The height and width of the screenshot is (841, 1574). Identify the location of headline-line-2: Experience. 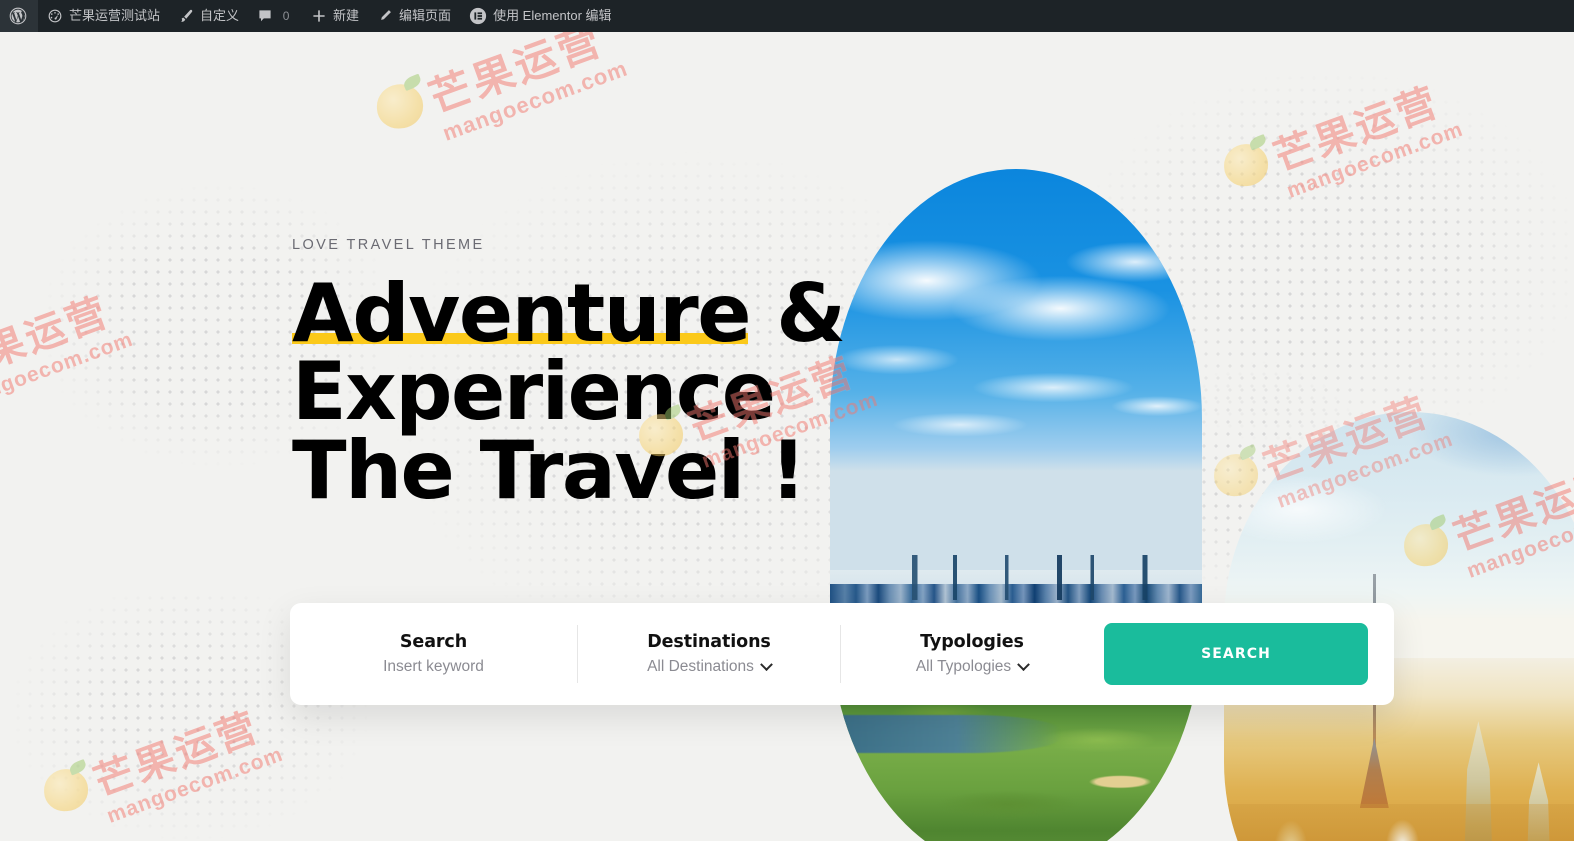
(534, 392).